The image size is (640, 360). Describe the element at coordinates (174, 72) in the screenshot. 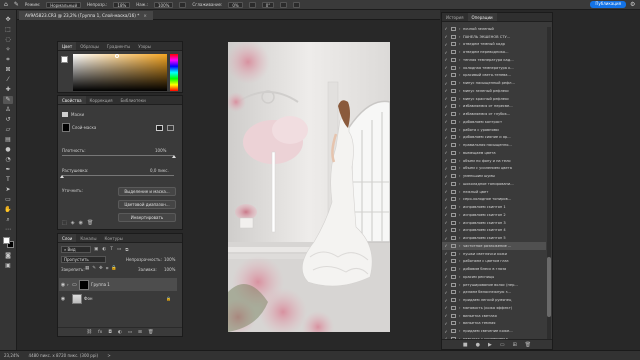

I see `hue-slider` at that location.